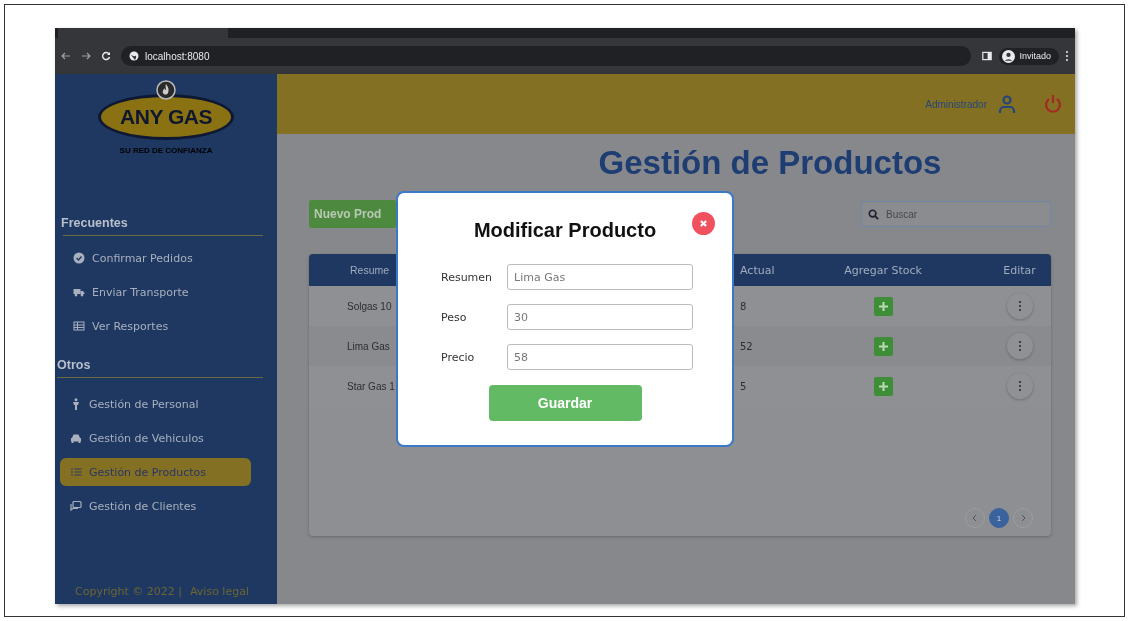 The height and width of the screenshot is (621, 1129). Describe the element at coordinates (79, 292) in the screenshot. I see `truck-icon` at that location.